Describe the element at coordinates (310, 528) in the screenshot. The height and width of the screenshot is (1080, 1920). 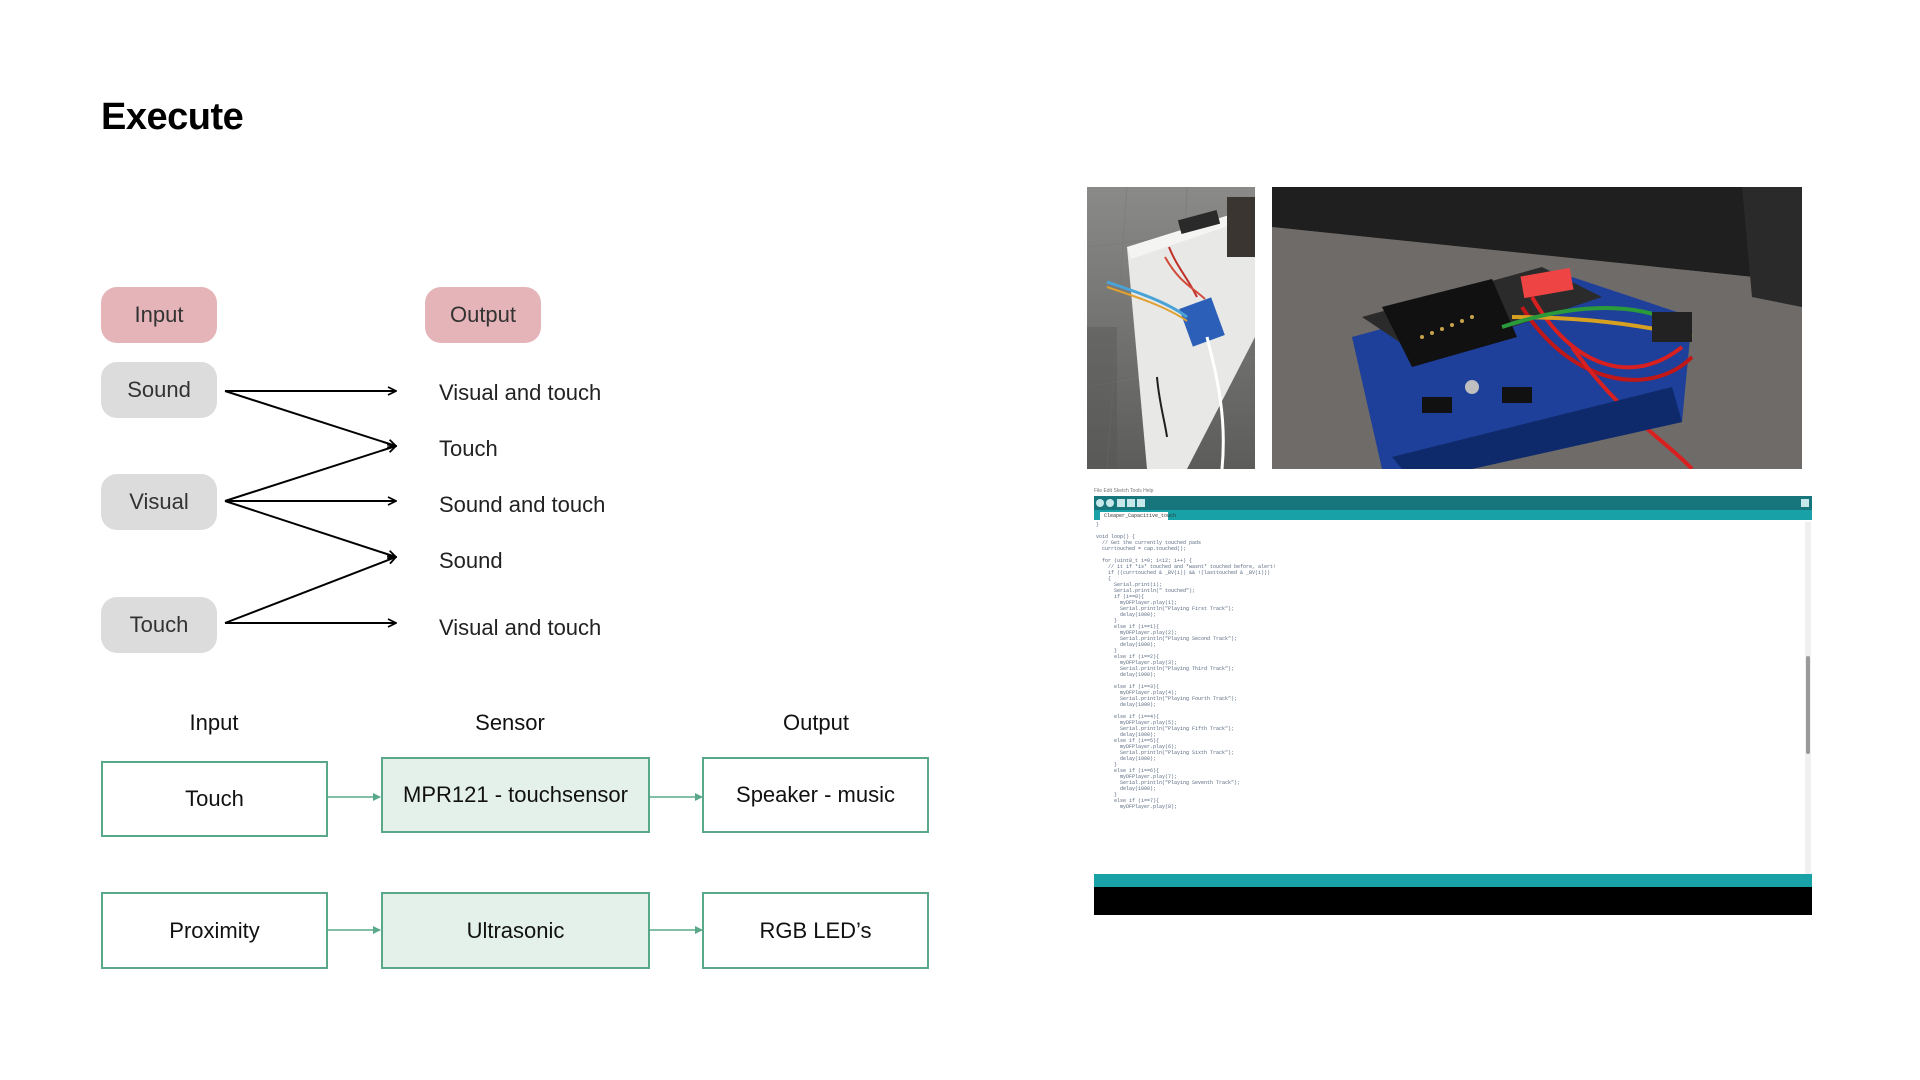
I see `arrow-visual-sound` at that location.